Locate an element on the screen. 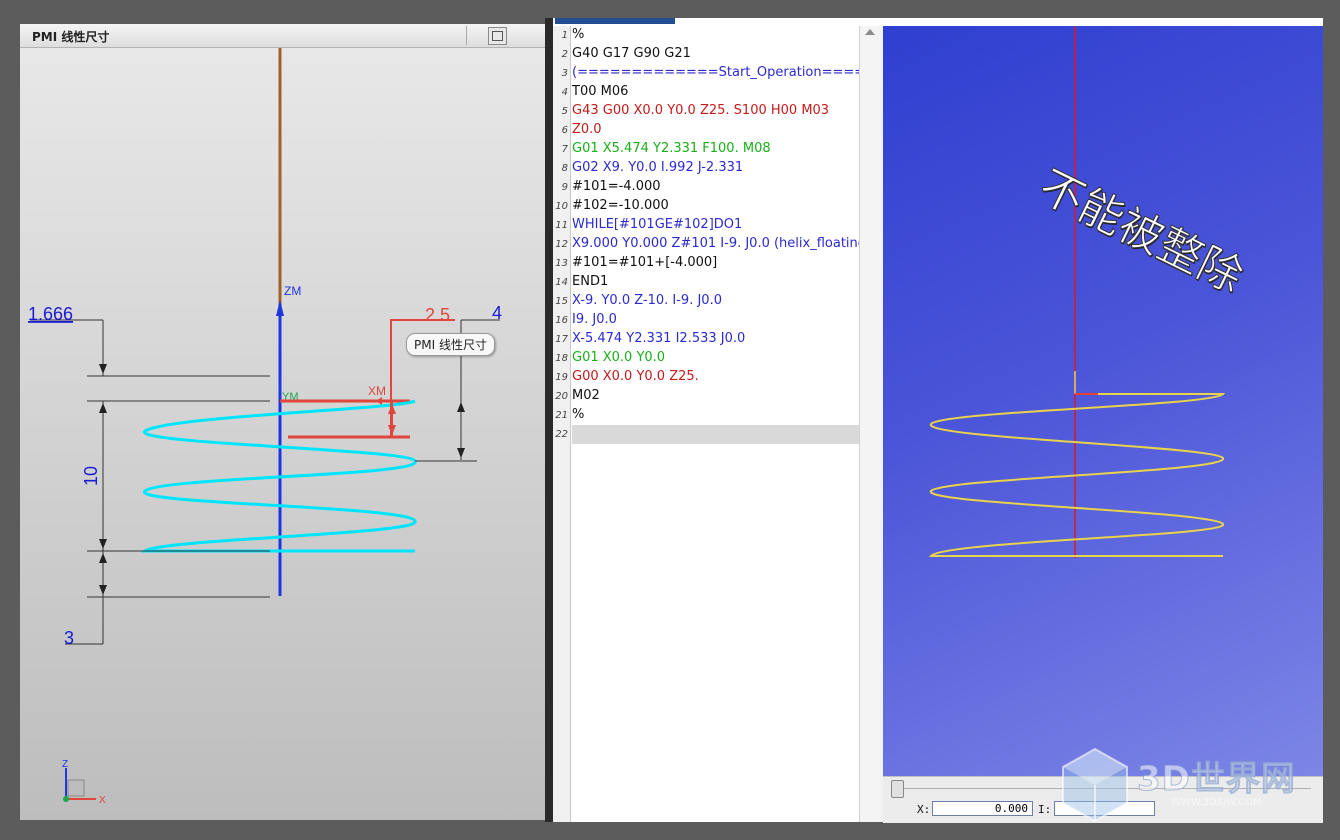 The height and width of the screenshot is (840, 1340). line-number: 10 is located at coordinates (561, 206).